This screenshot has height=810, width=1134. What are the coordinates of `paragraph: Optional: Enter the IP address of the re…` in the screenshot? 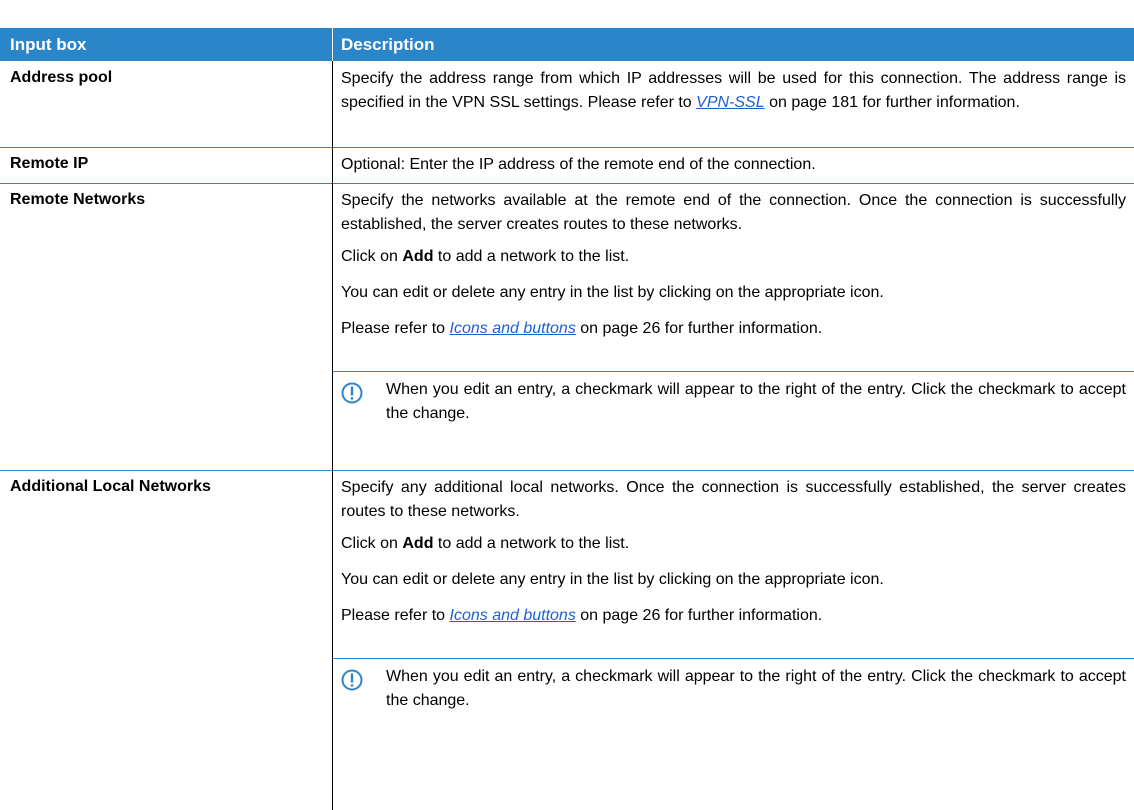 It's located at (578, 164).